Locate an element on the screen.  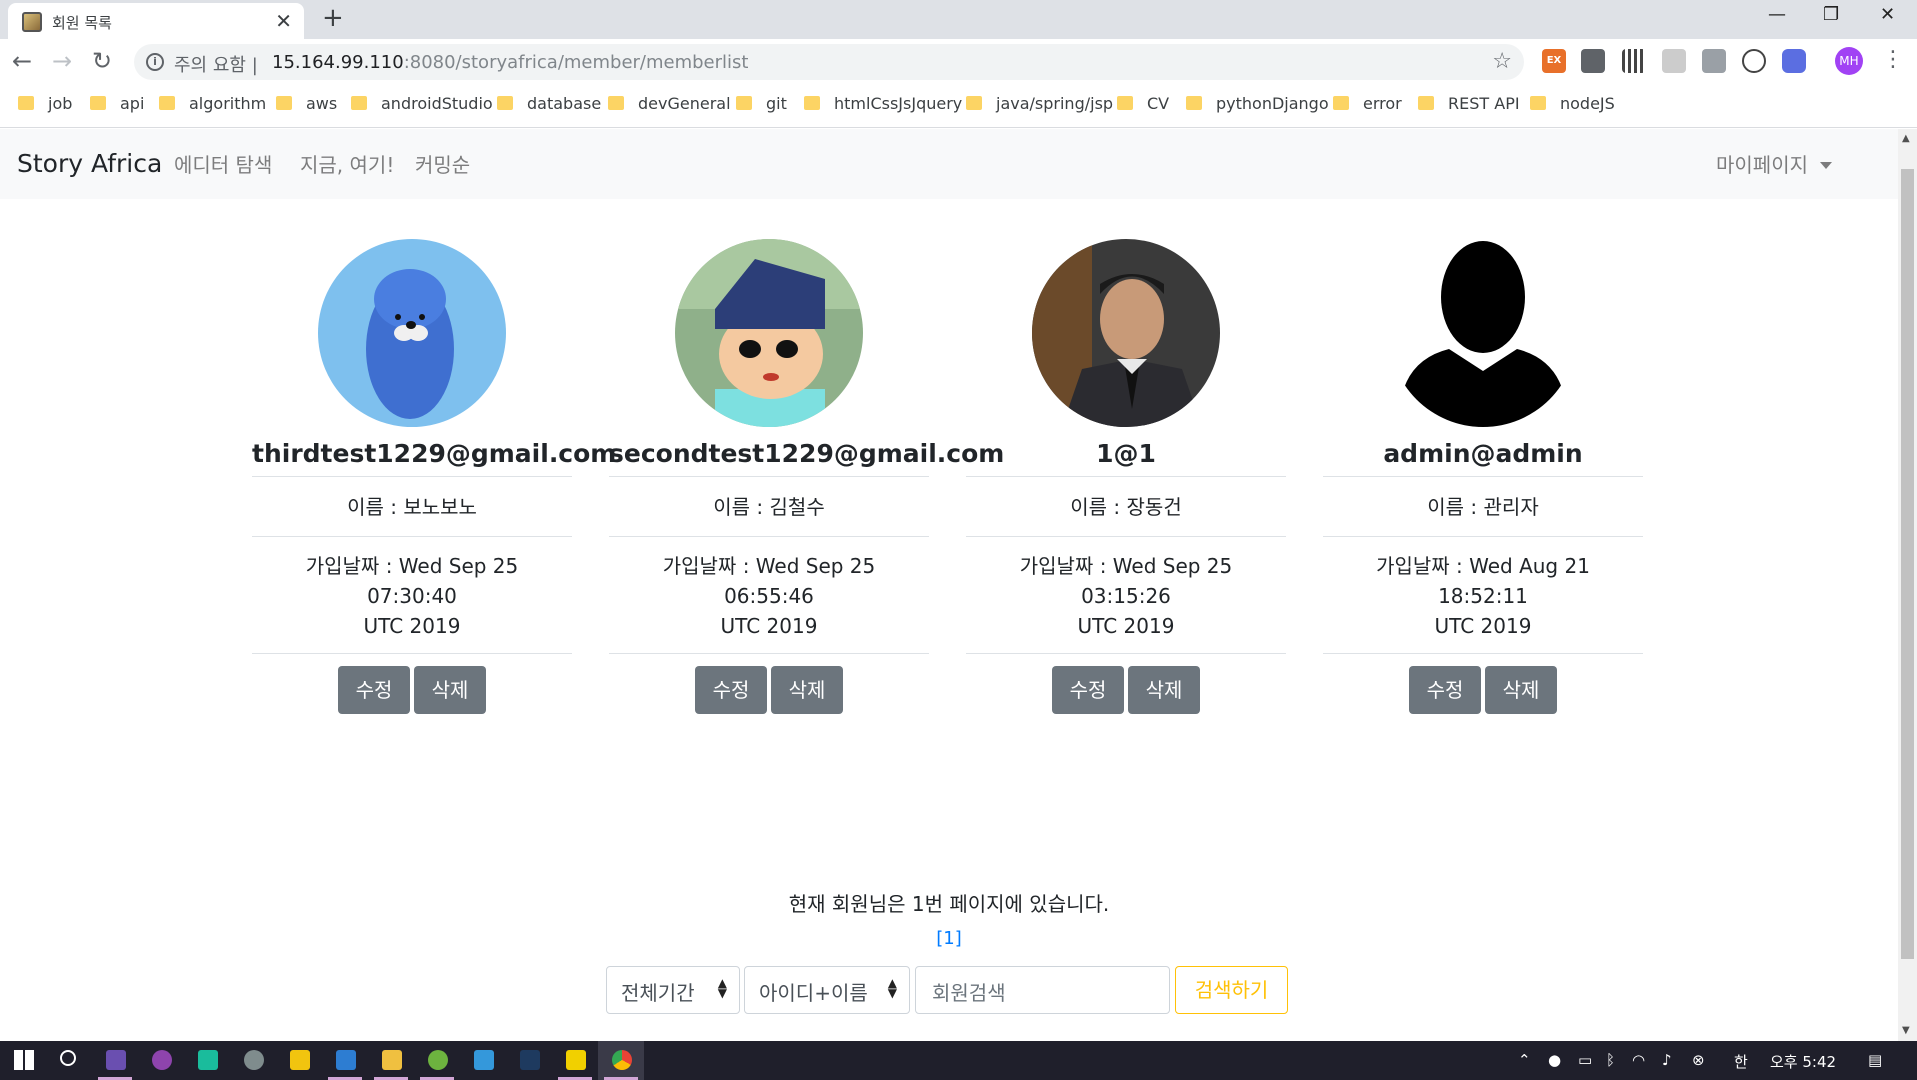
search-button: 검색하기 is located at coordinates (1231, 990).